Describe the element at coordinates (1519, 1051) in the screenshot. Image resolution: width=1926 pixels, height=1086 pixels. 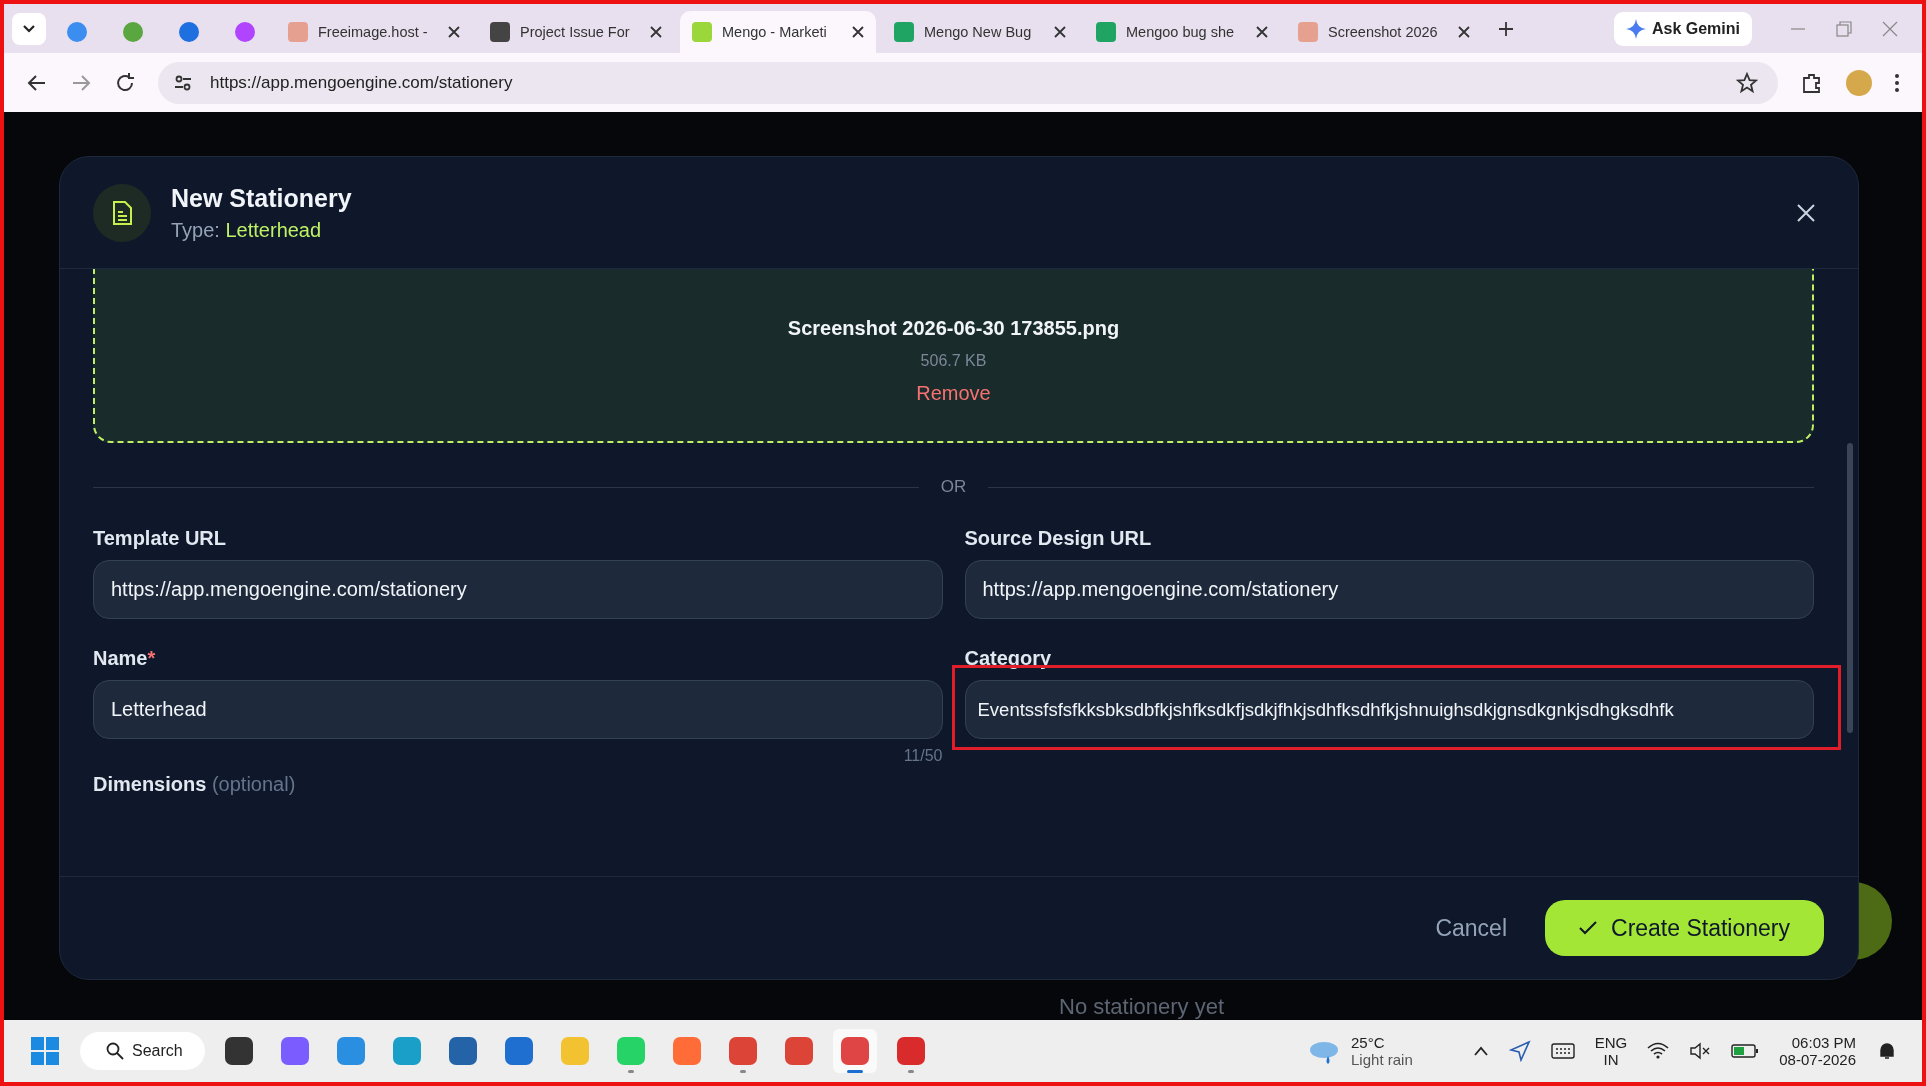
I see `location-icon` at that location.